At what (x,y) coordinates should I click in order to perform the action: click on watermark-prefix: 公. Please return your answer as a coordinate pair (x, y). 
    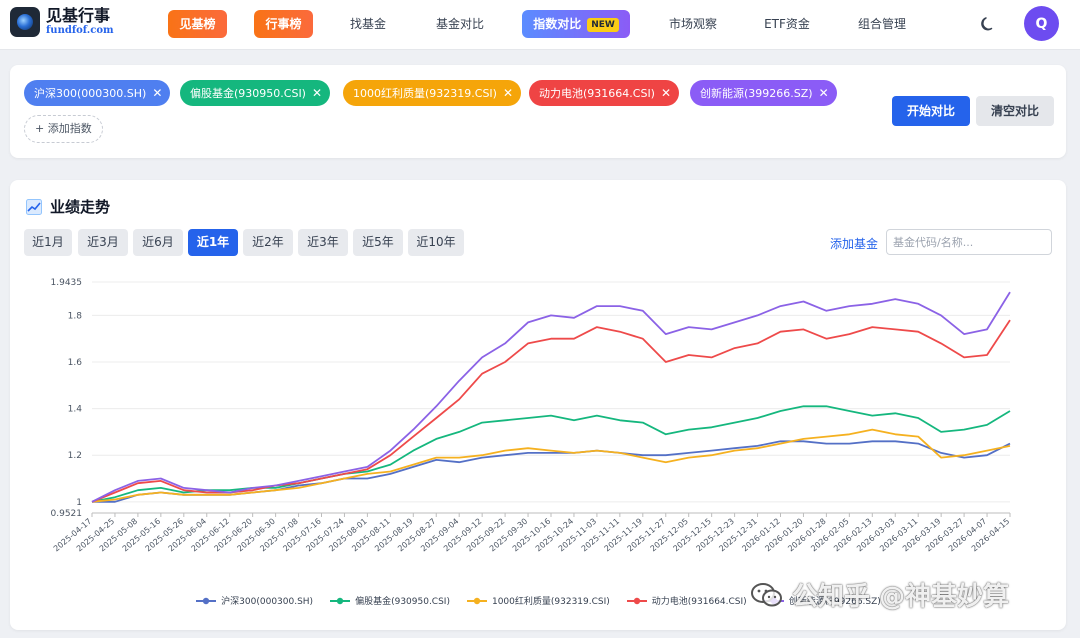
    Looking at the image, I should click on (805, 597).